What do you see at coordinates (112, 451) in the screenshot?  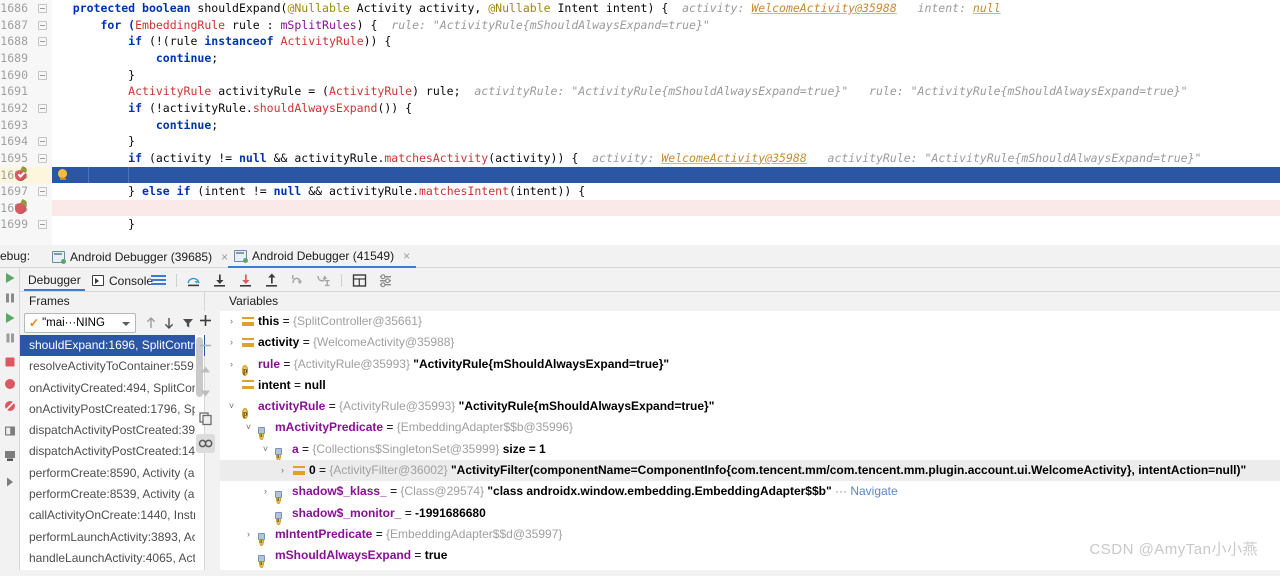 I see `frame-item: dispatchActivityPostCreated:14` at bounding box center [112, 451].